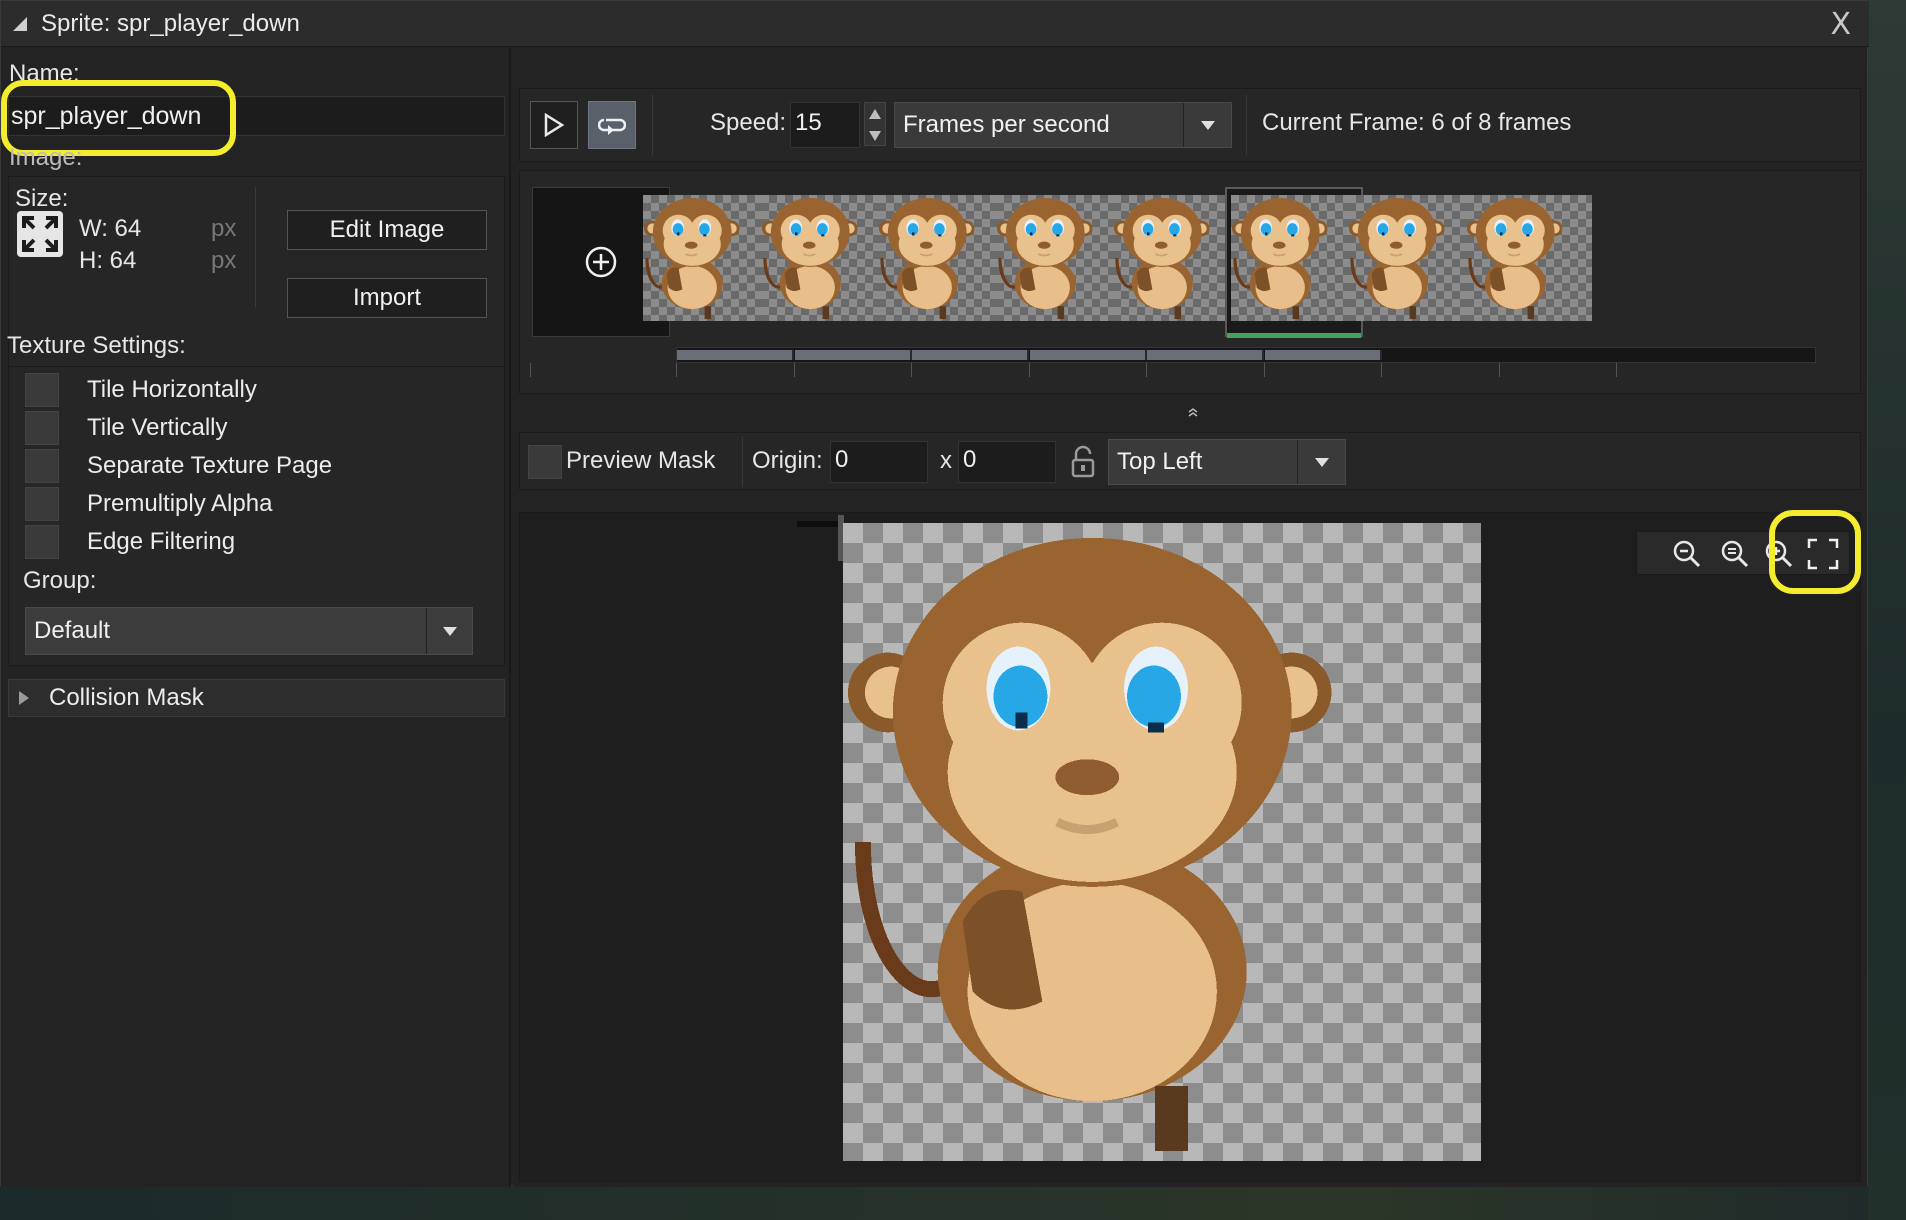  I want to click on height-value: H: 64, so click(108, 260).